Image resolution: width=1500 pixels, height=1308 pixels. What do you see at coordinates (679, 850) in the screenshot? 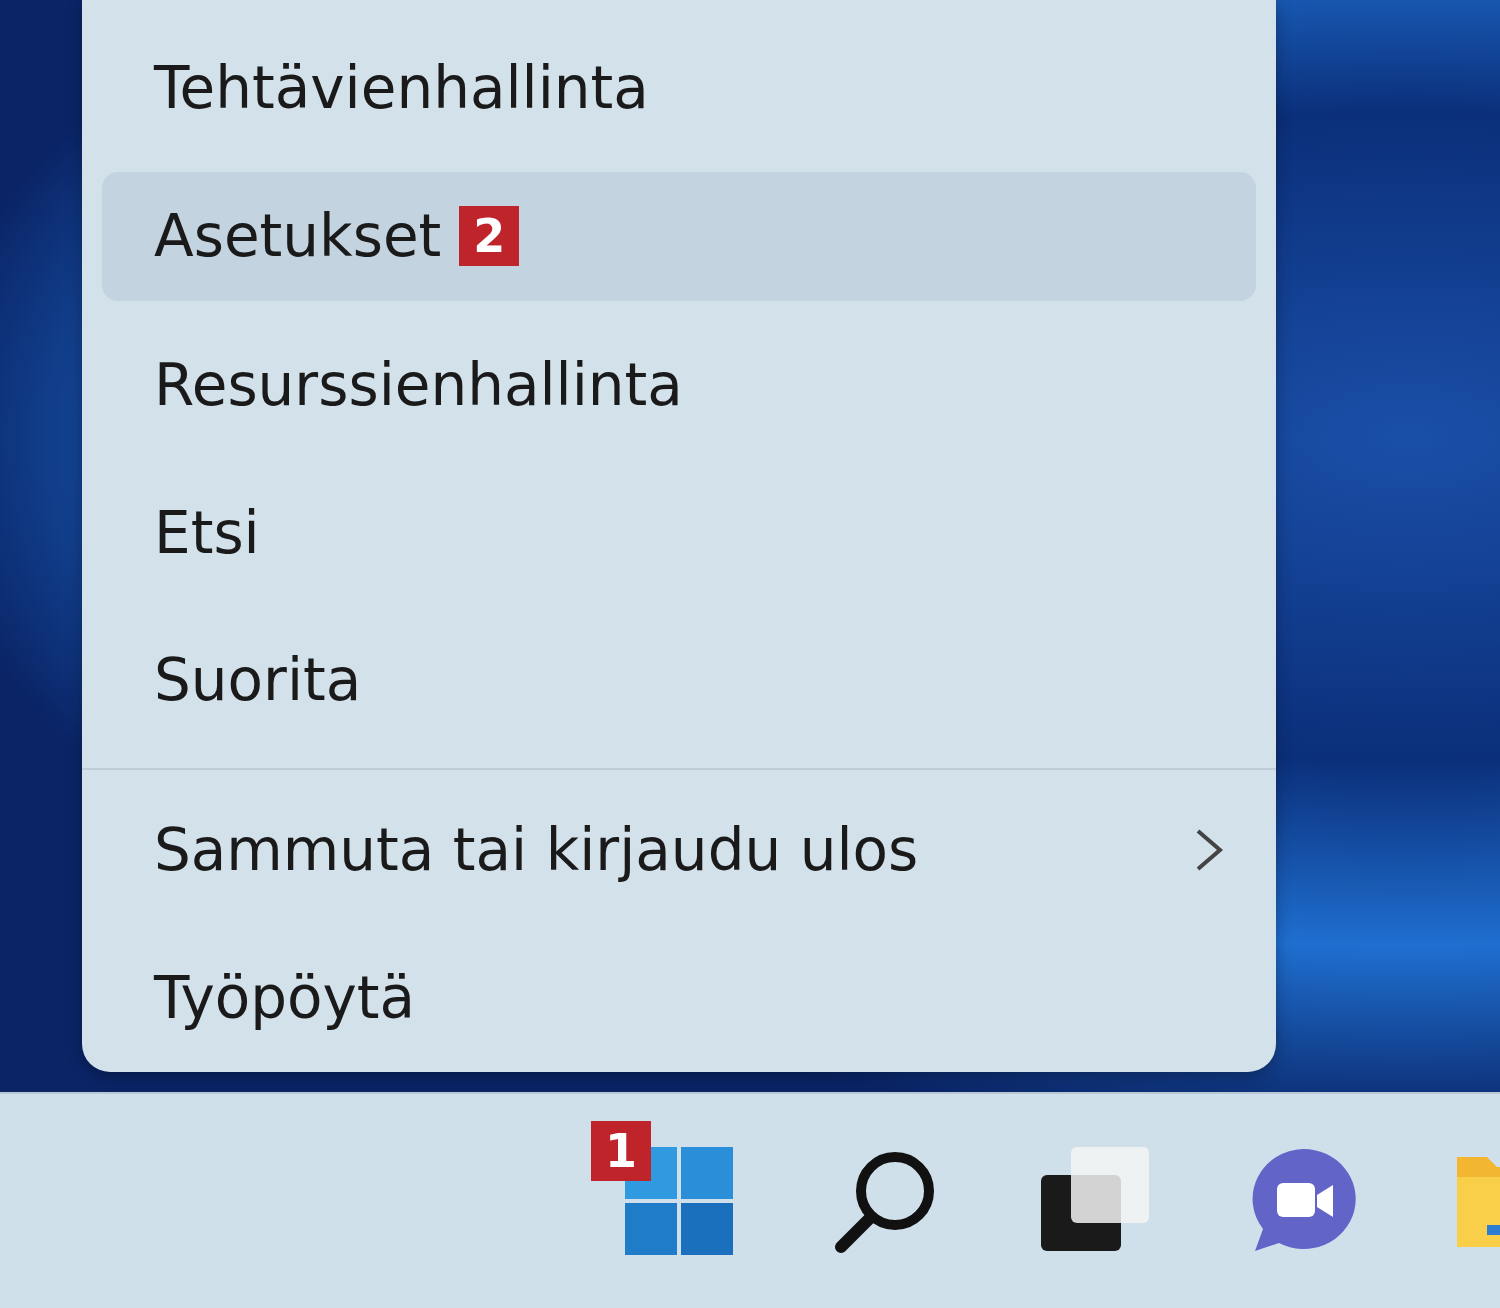
I see `menu-item: Sammuta tai kirjaudu ulos` at bounding box center [679, 850].